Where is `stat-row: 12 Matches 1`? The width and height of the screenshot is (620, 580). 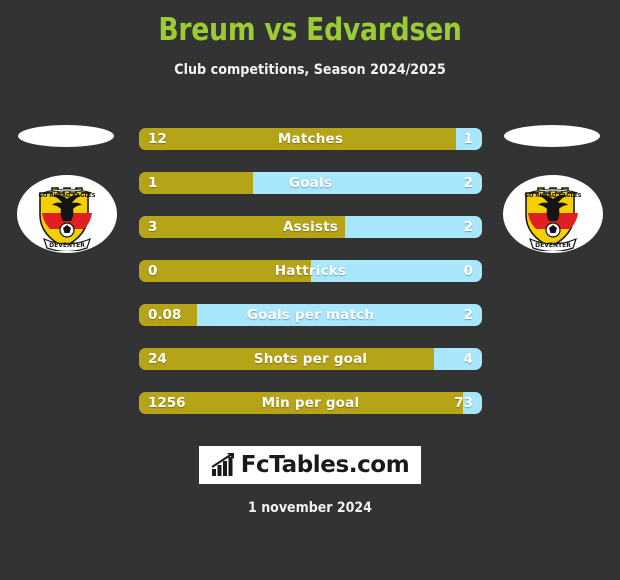
stat-row: 12 Matches 1 is located at coordinates (310, 139).